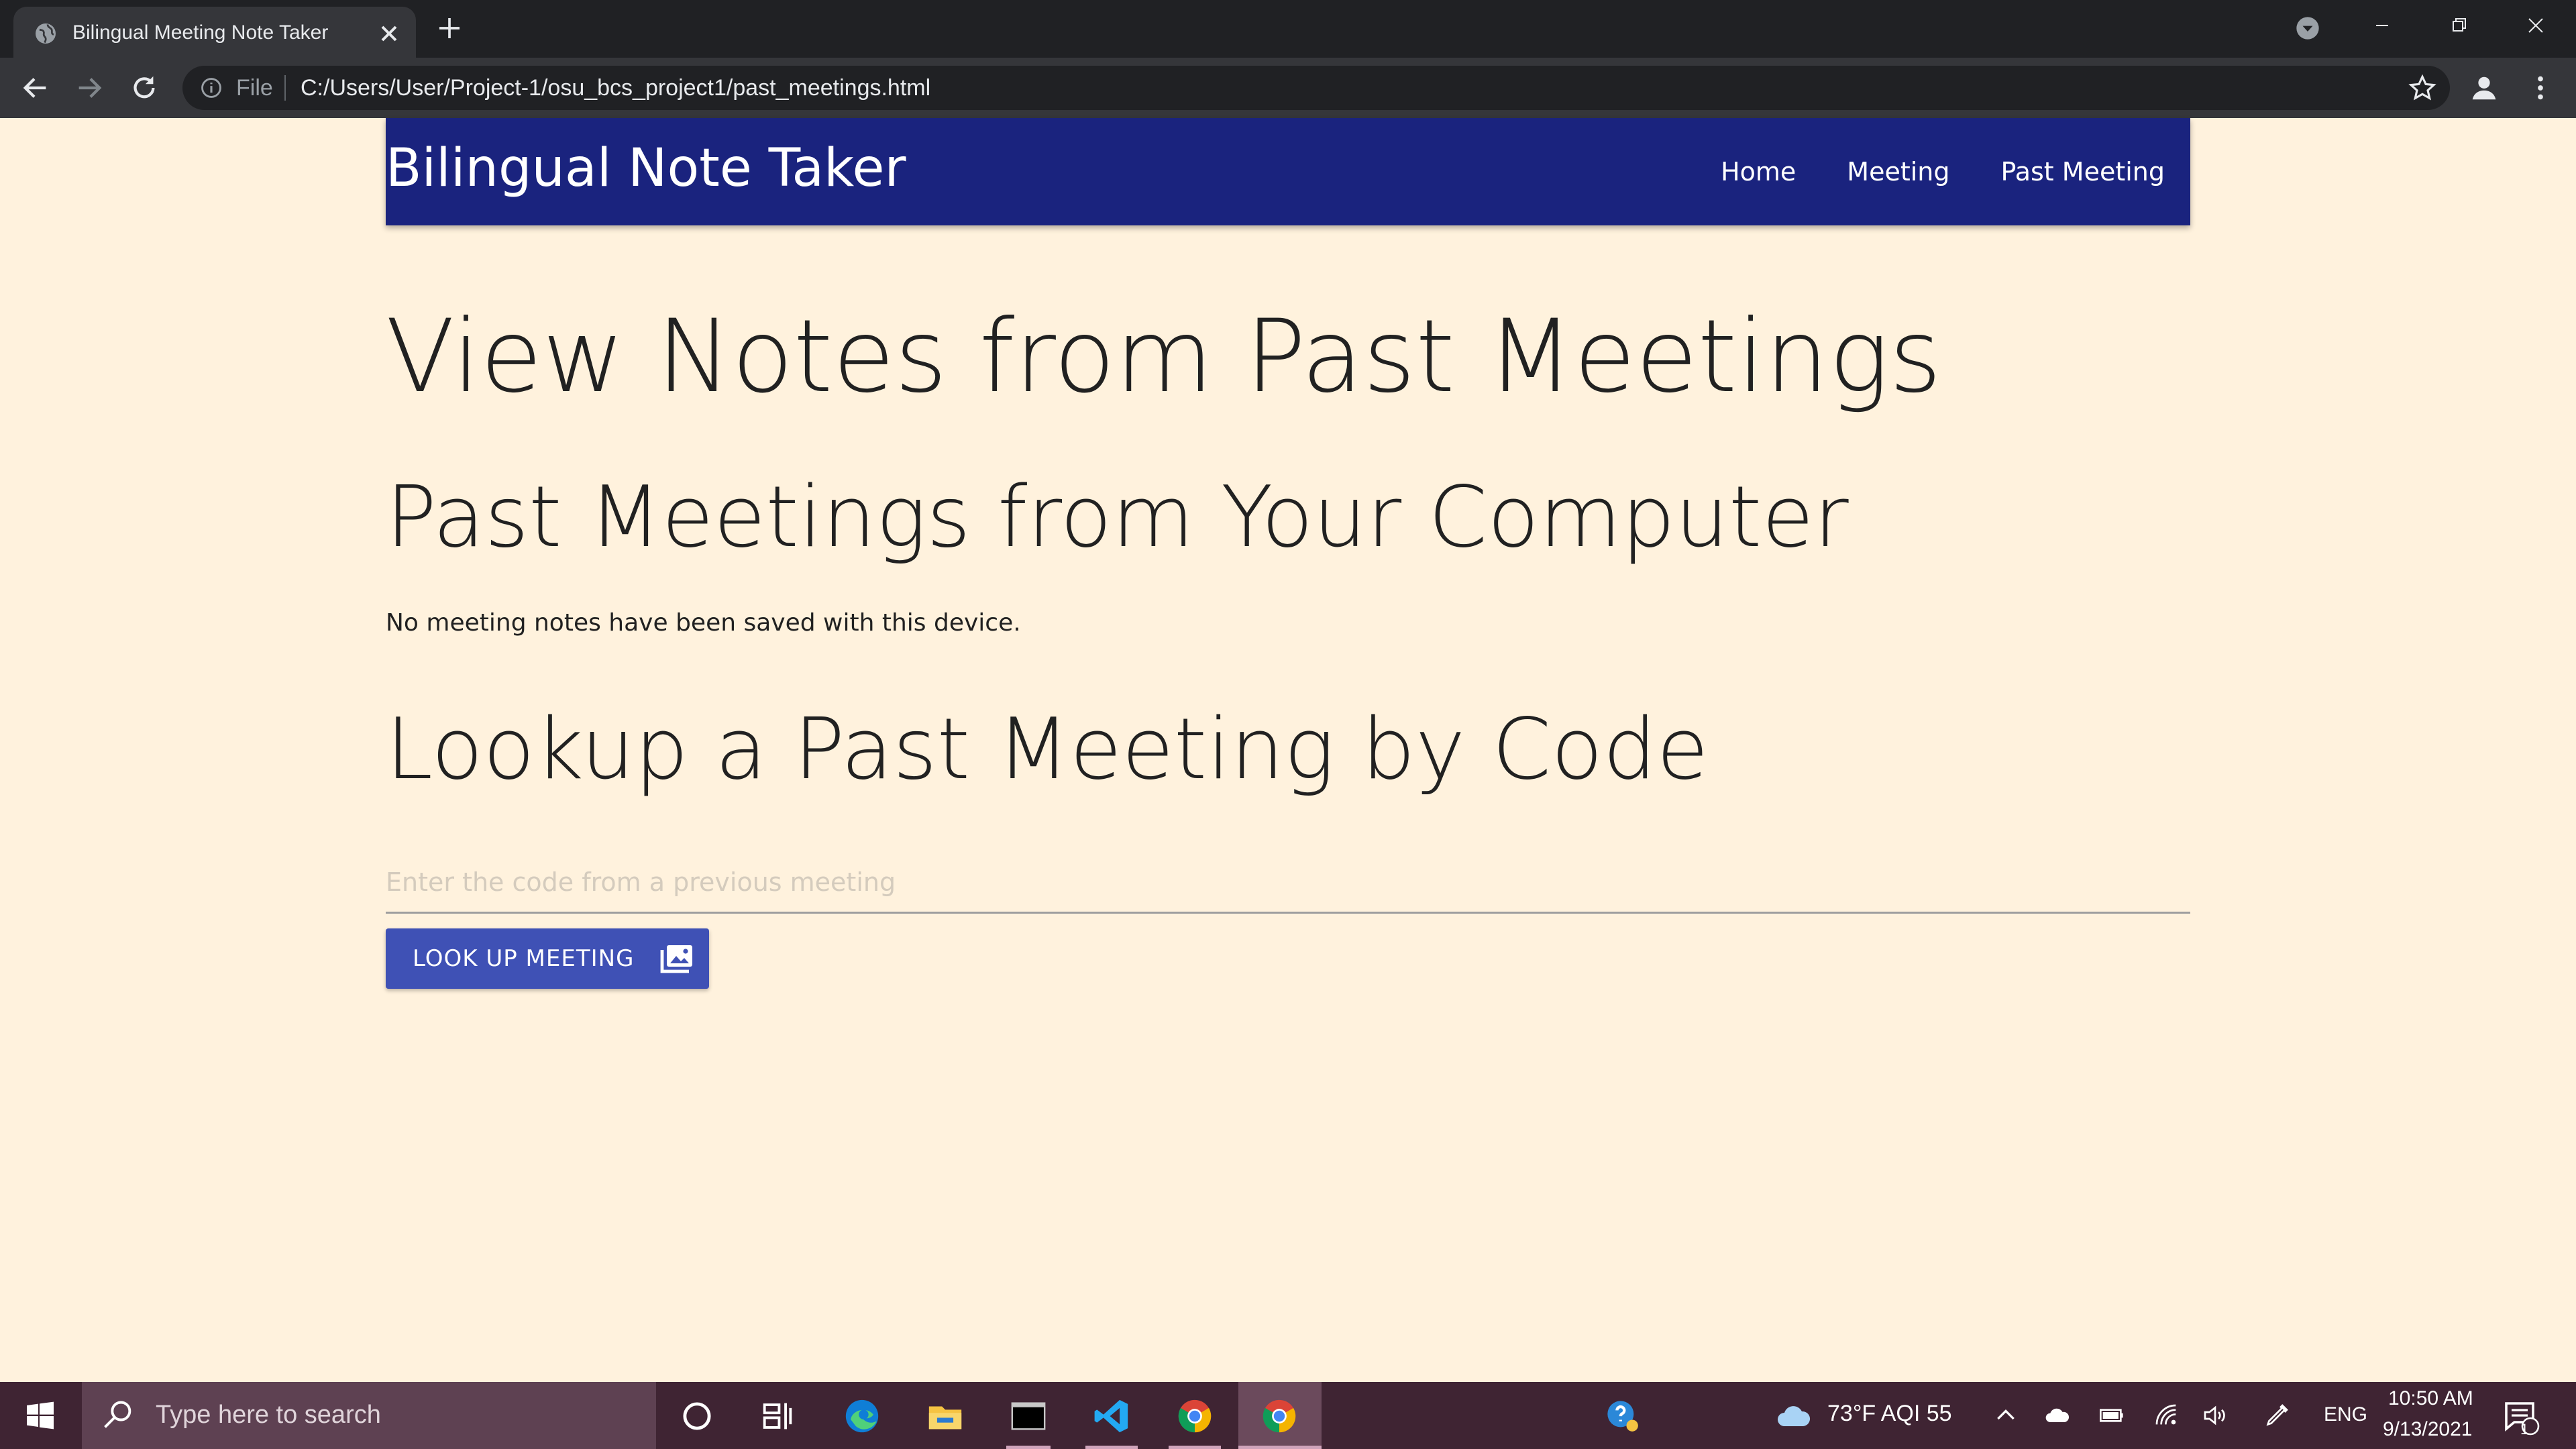  Describe the element at coordinates (254, 88) in the screenshot. I see `url-scheme: File` at that location.